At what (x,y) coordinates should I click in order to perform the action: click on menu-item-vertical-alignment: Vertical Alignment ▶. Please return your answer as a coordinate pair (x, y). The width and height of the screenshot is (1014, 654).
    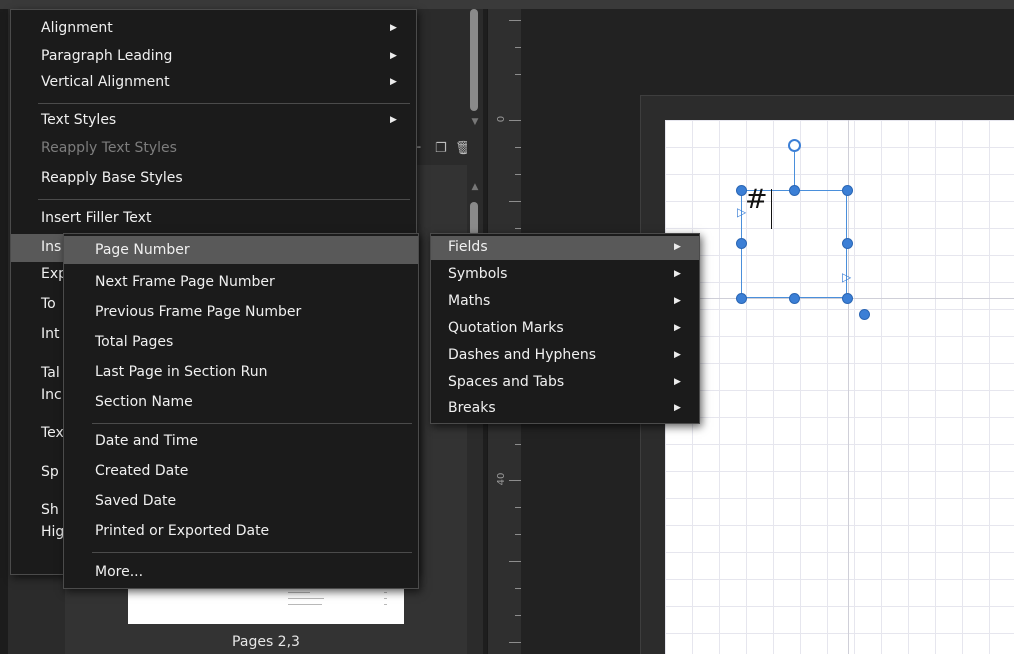
    Looking at the image, I should click on (213, 83).